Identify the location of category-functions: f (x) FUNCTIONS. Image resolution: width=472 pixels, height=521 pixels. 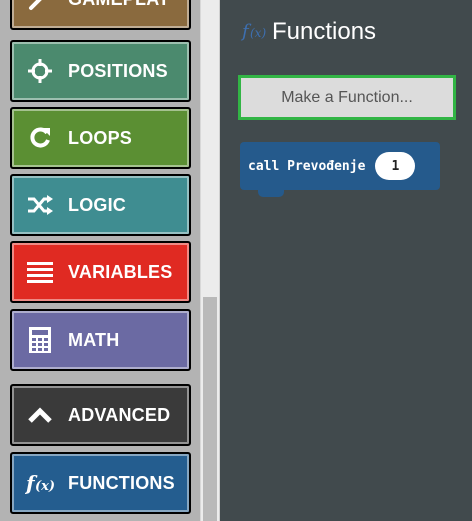
(100, 483).